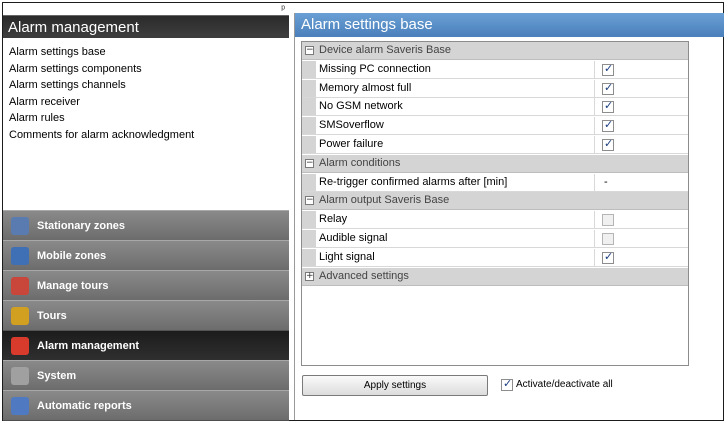 Image resolution: width=728 pixels, height=423 pixels. Describe the element at coordinates (146, 256) in the screenshot. I see `category-mobile-zones: Mobile zones` at that location.